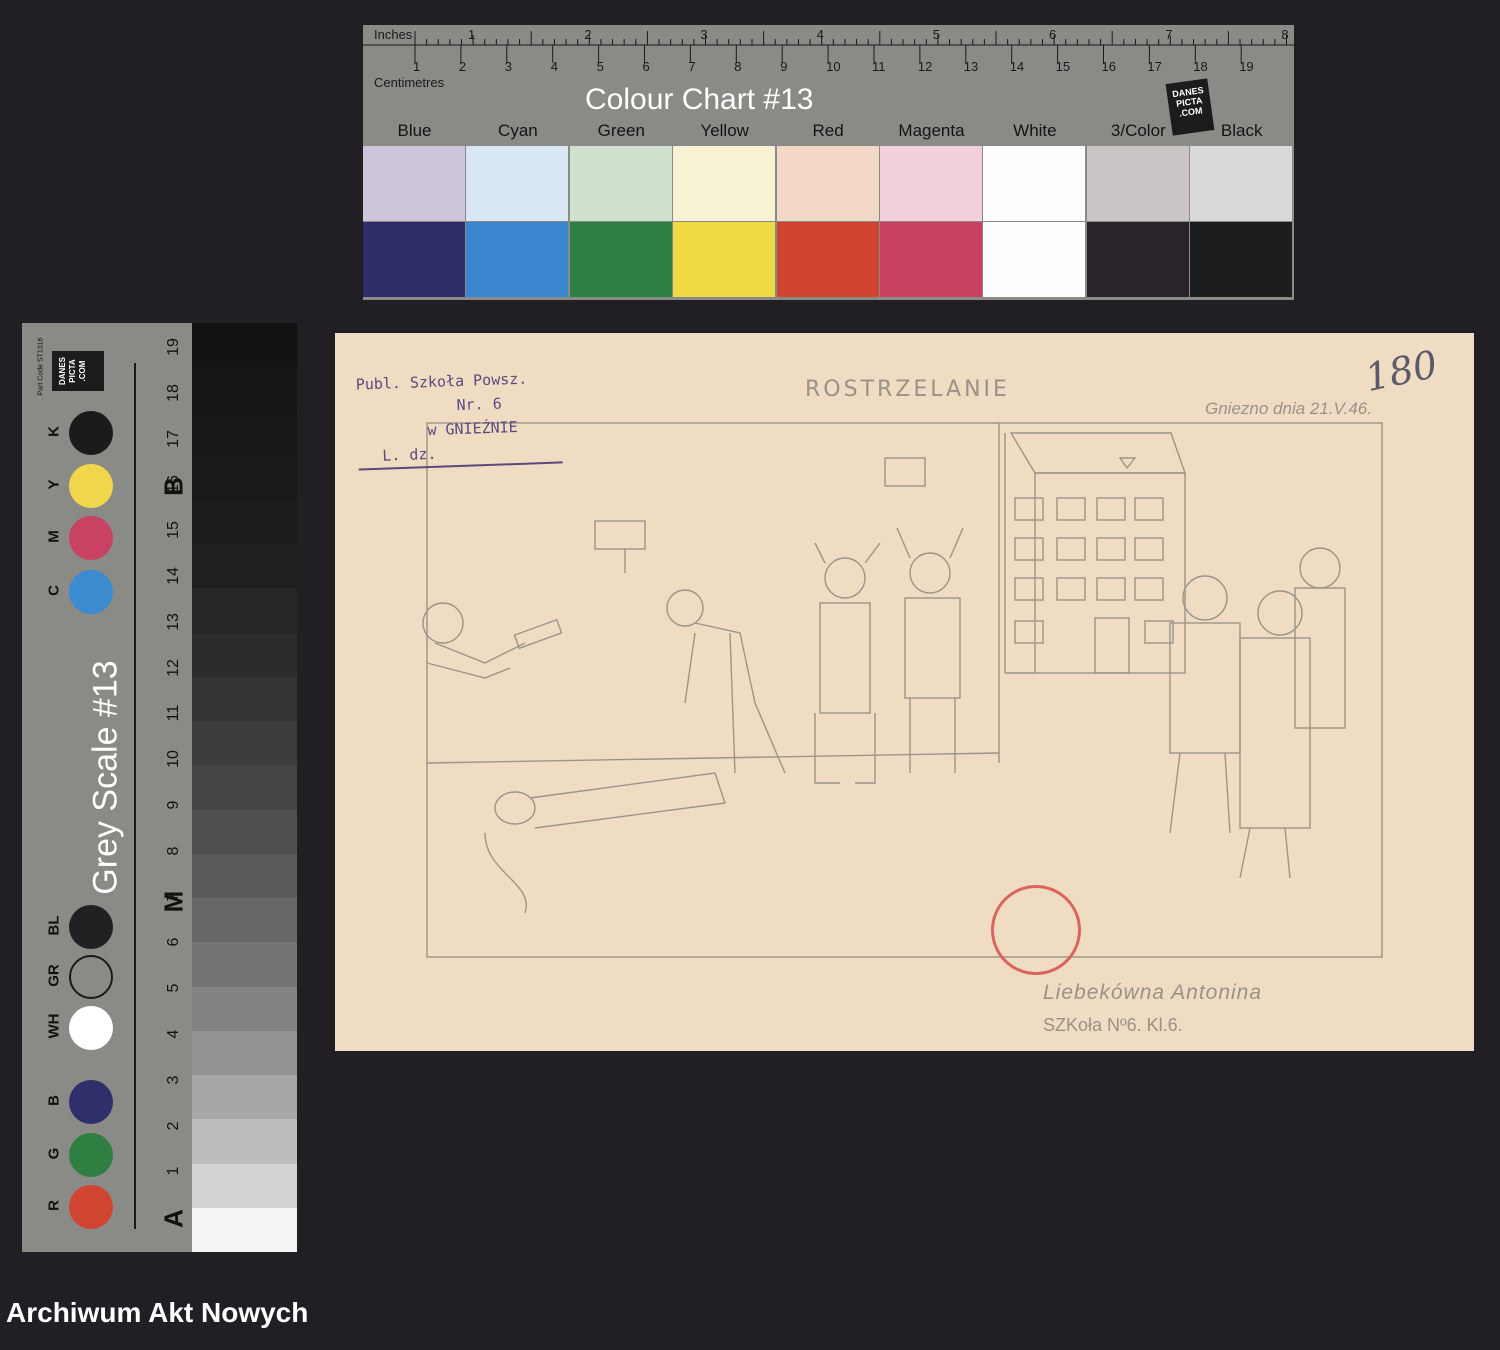 Image resolution: width=1500 pixels, height=1350 pixels. Describe the element at coordinates (173, 1126) in the screenshot. I see `step-number: 2` at that location.